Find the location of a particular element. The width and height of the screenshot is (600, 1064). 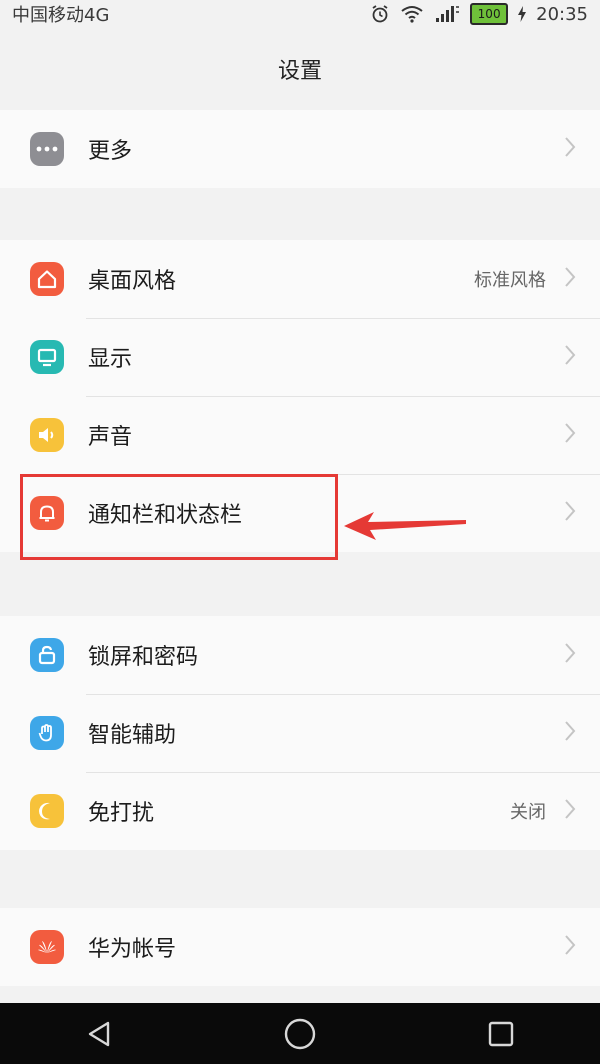

annotation-highlight-box is located at coordinates (179, 517).